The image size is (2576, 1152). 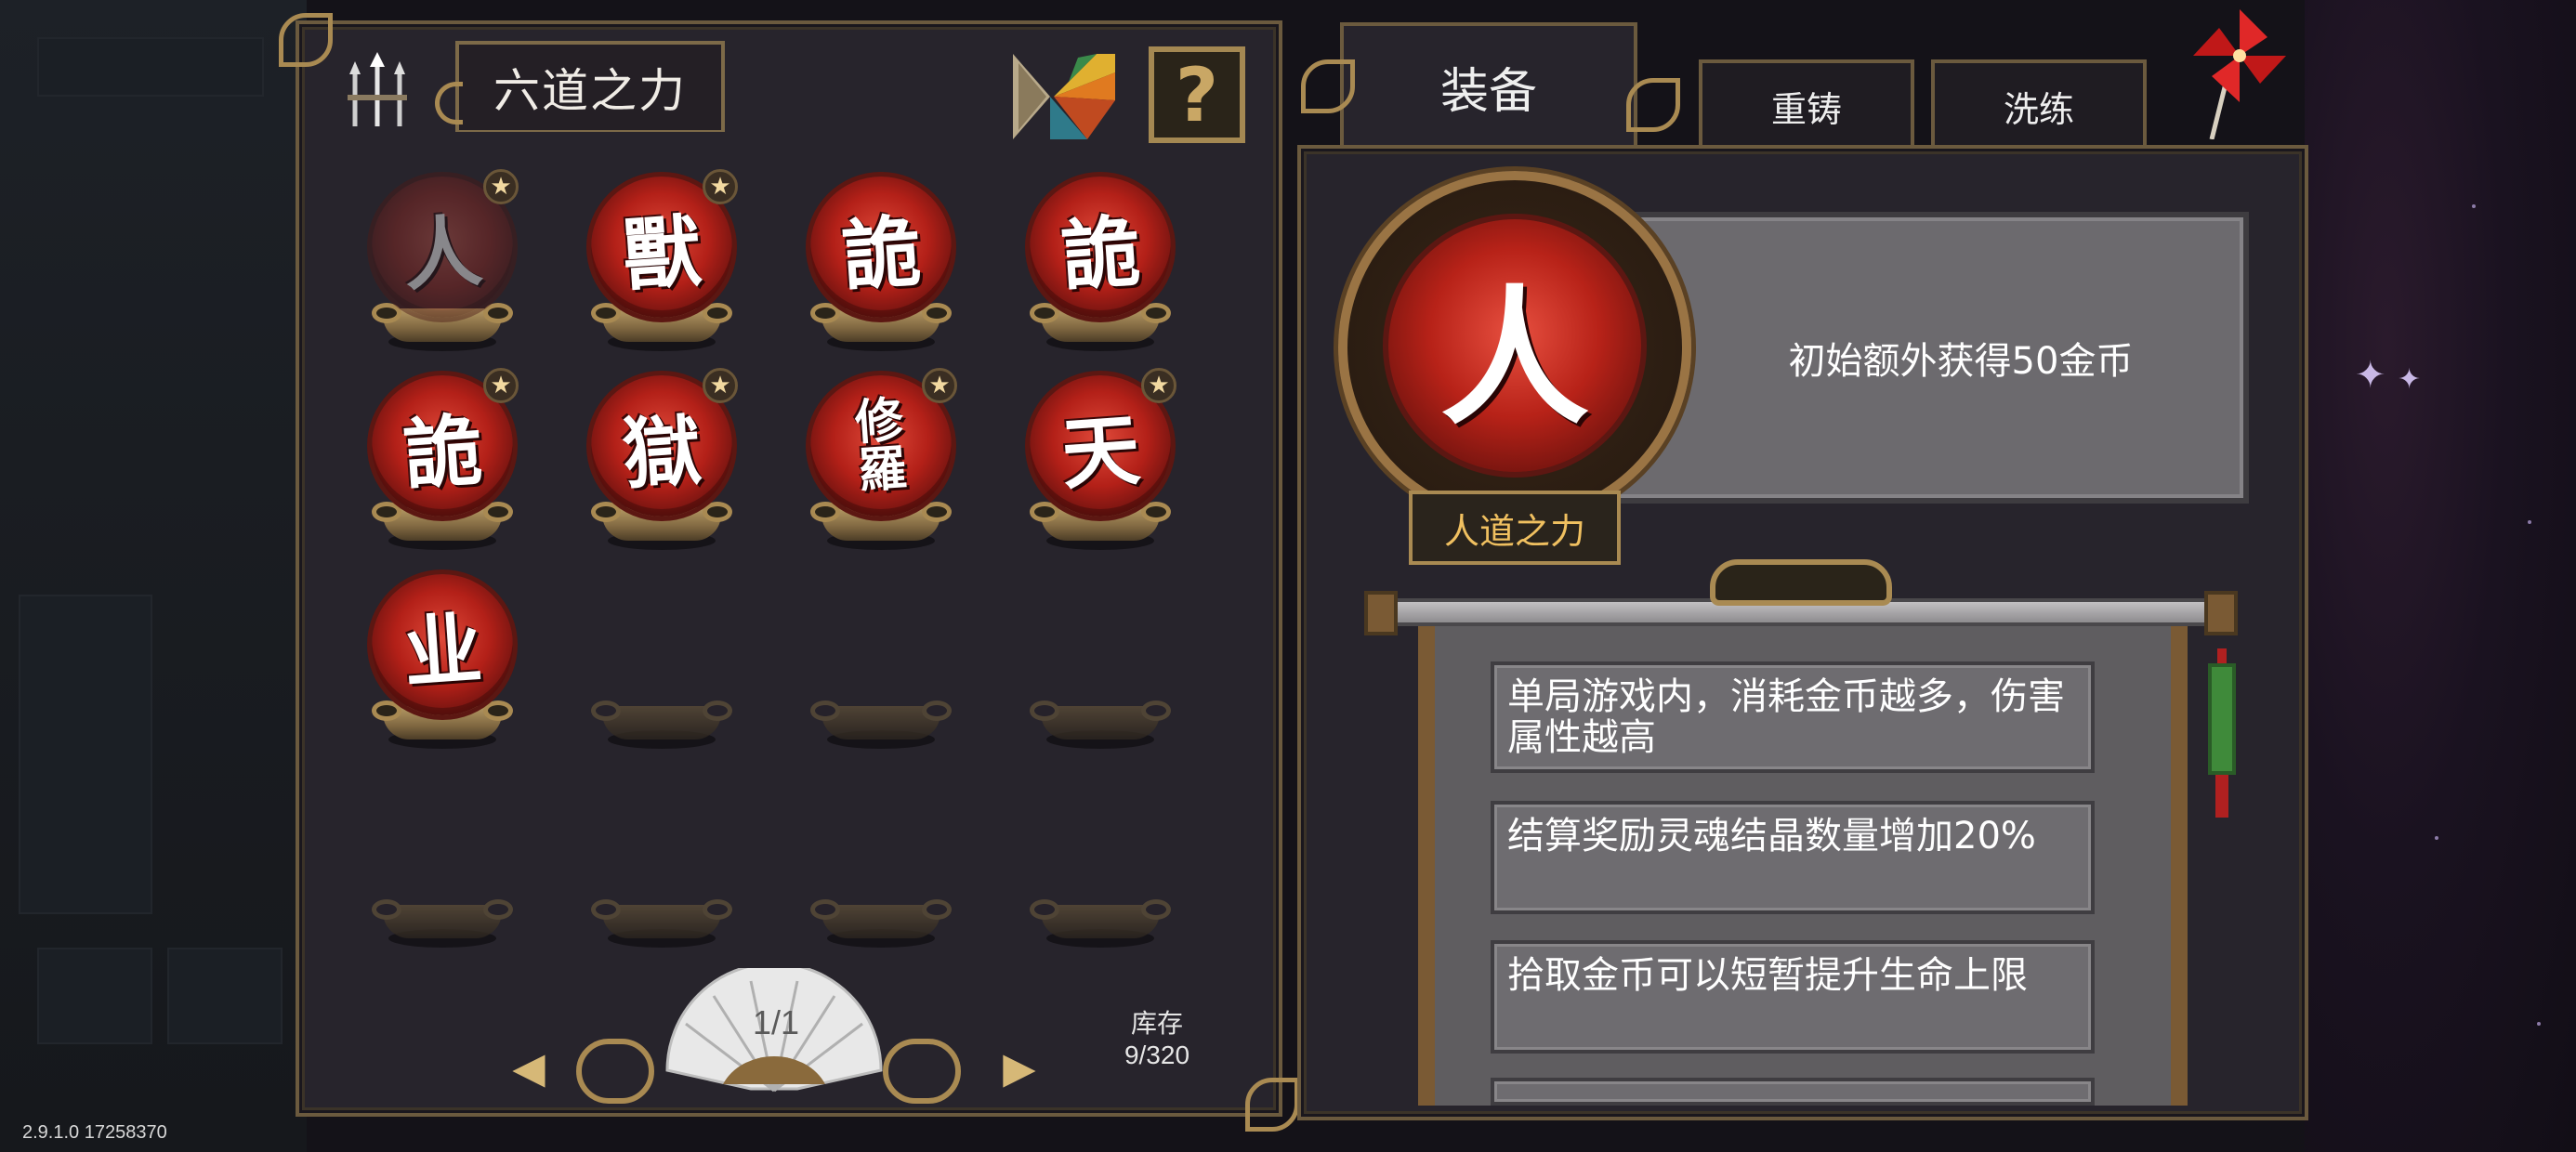 What do you see at coordinates (881, 445) in the screenshot?
I see `orb-glyph: 修羅` at bounding box center [881, 445].